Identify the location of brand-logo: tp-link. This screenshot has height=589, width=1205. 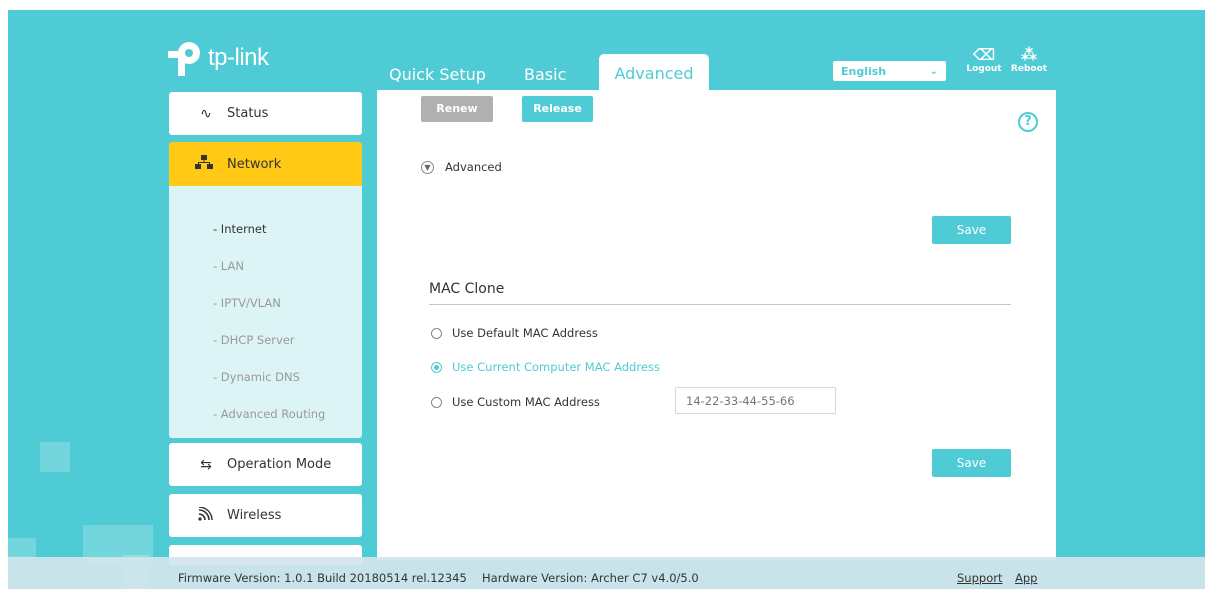
(218, 58).